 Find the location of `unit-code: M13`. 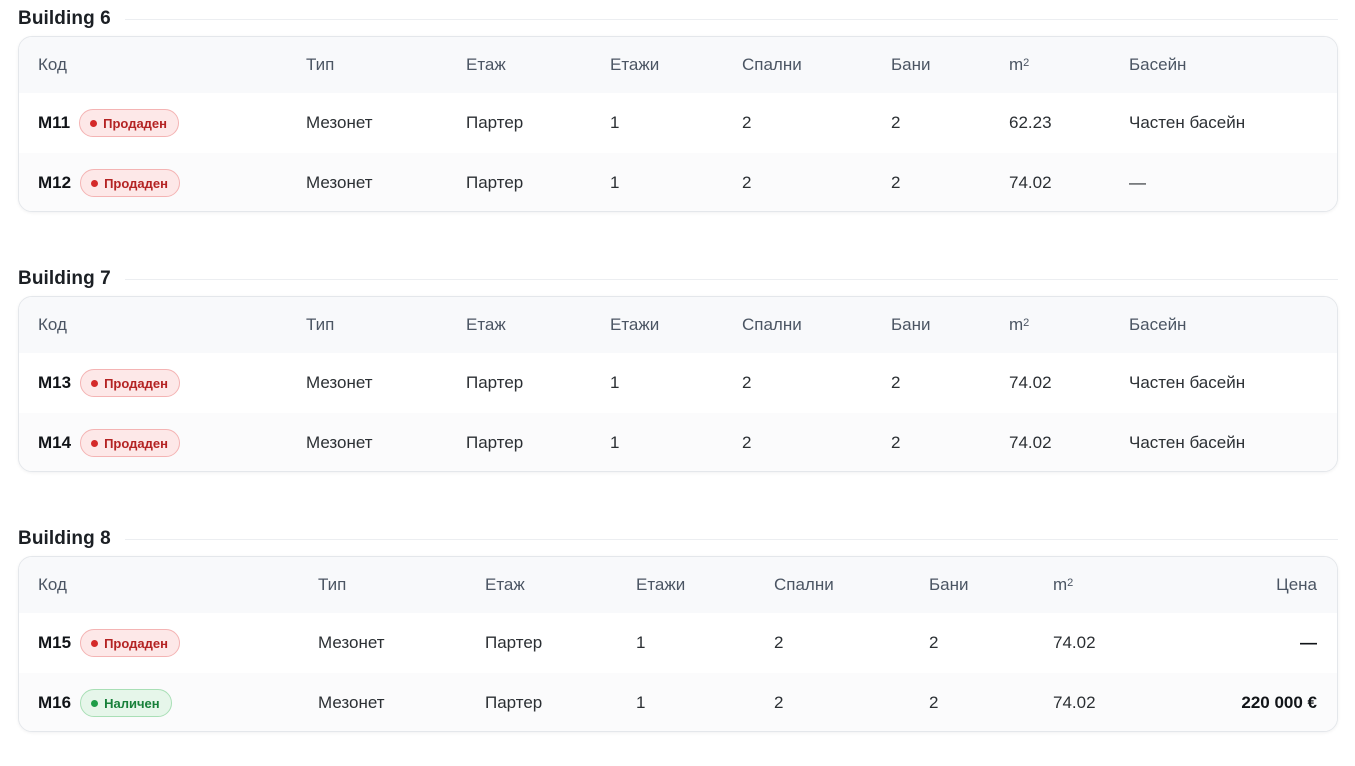

unit-code: M13 is located at coordinates (55, 382).